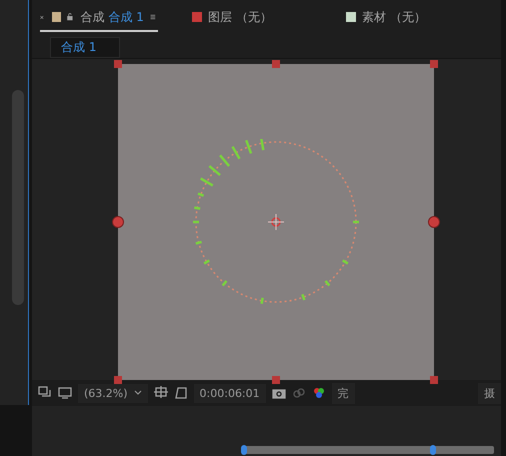 This screenshot has height=456, width=506. What do you see at coordinates (161, 393) in the screenshot?
I see `crop-icon` at bounding box center [161, 393].